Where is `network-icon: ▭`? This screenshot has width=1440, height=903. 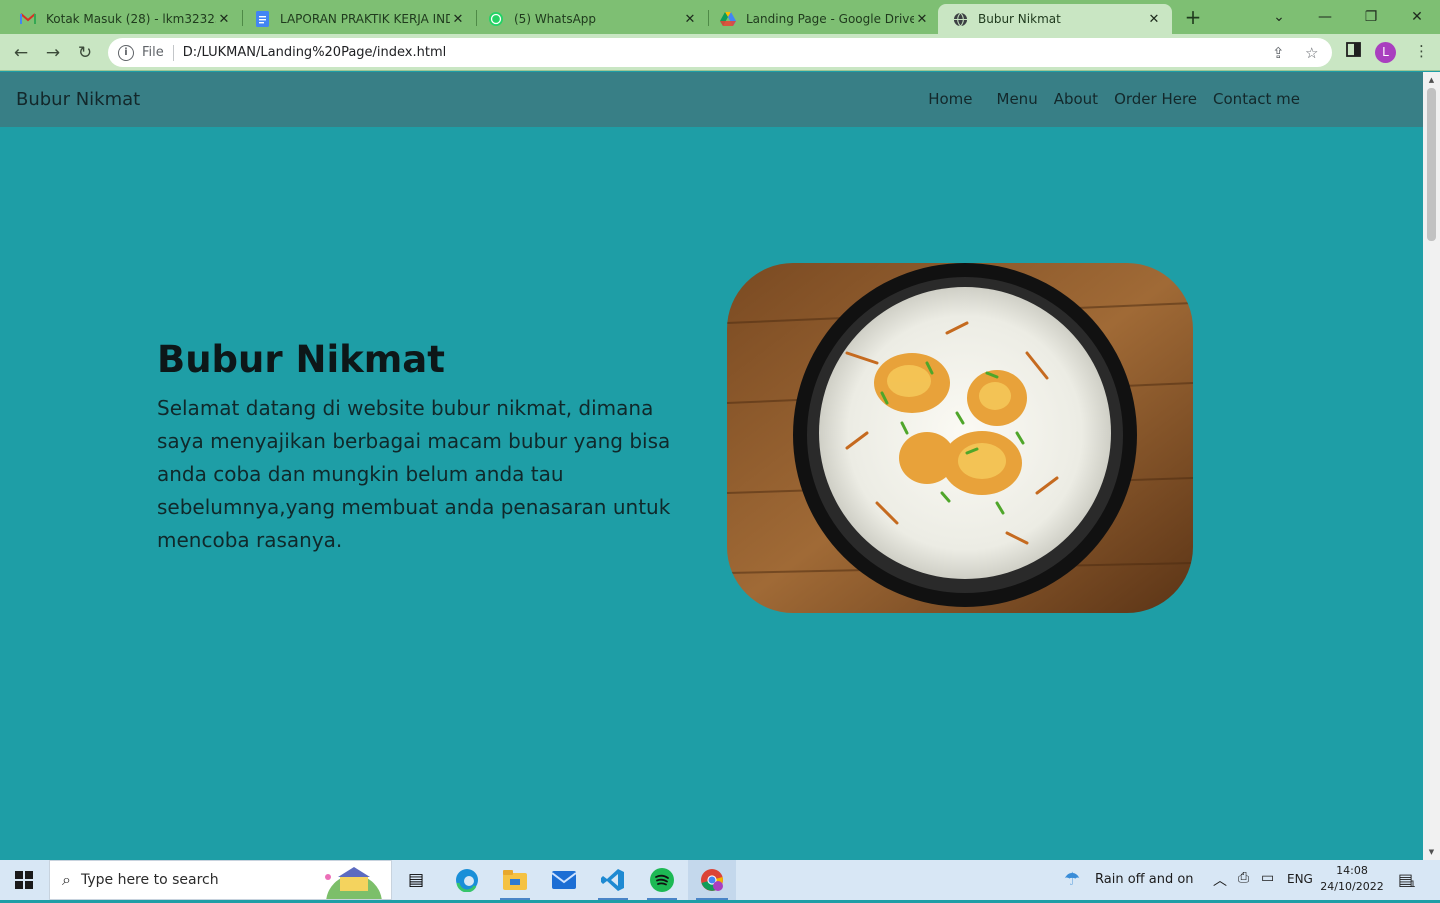
network-icon: ▭ is located at coordinates (1267, 878).